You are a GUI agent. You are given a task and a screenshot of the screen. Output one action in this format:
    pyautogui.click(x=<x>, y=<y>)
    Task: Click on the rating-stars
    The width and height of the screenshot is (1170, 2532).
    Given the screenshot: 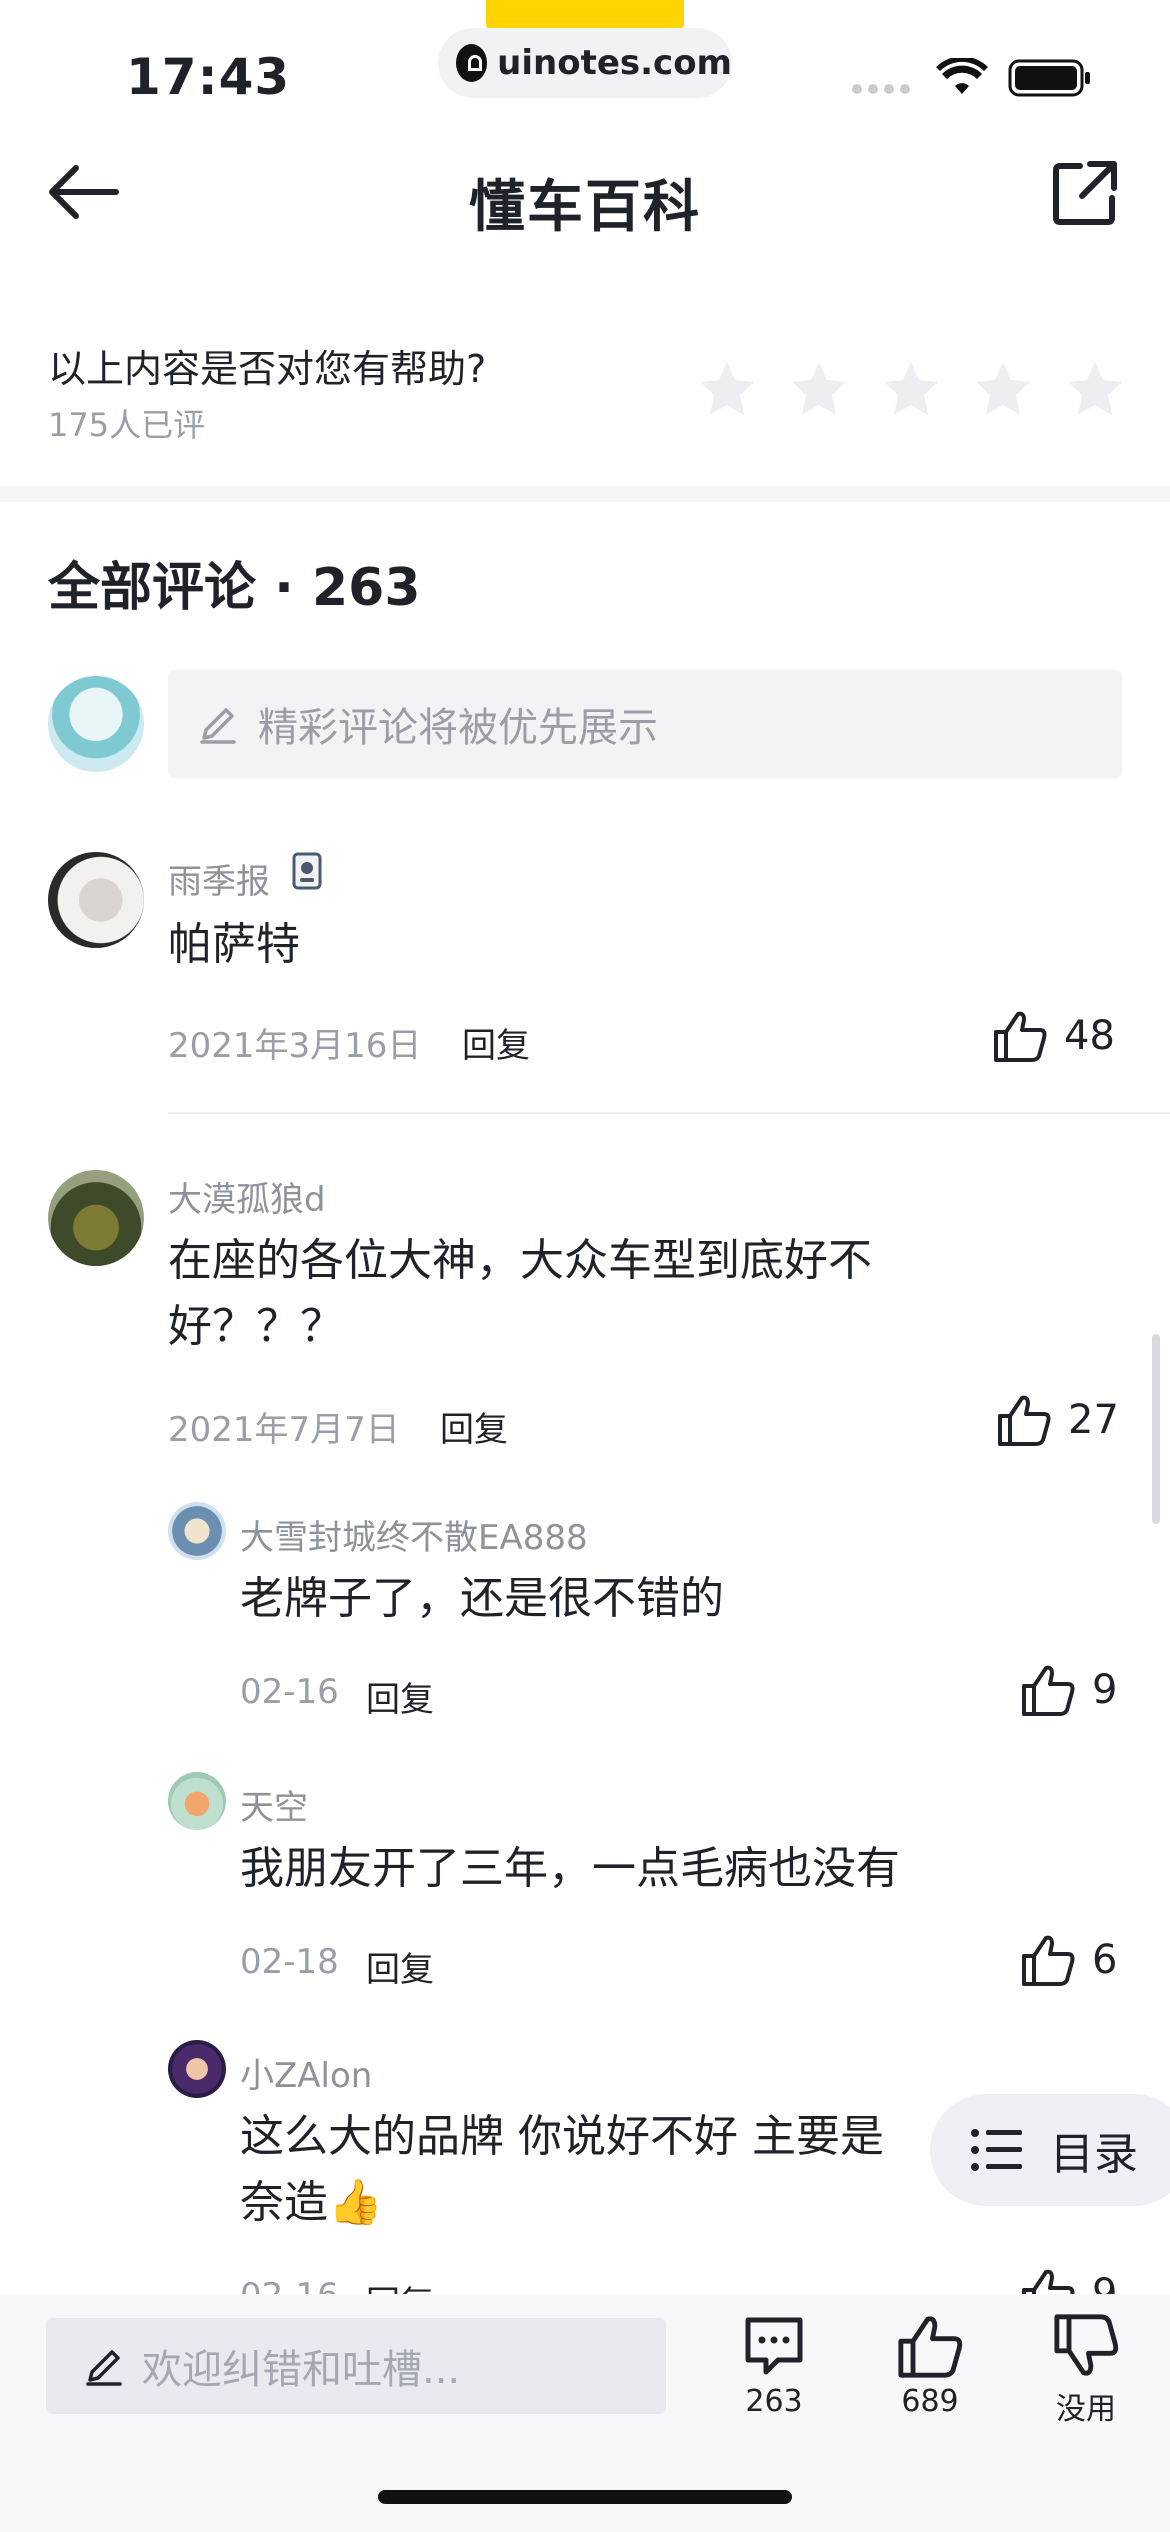 What is the action you would take?
    pyautogui.click(x=911, y=389)
    